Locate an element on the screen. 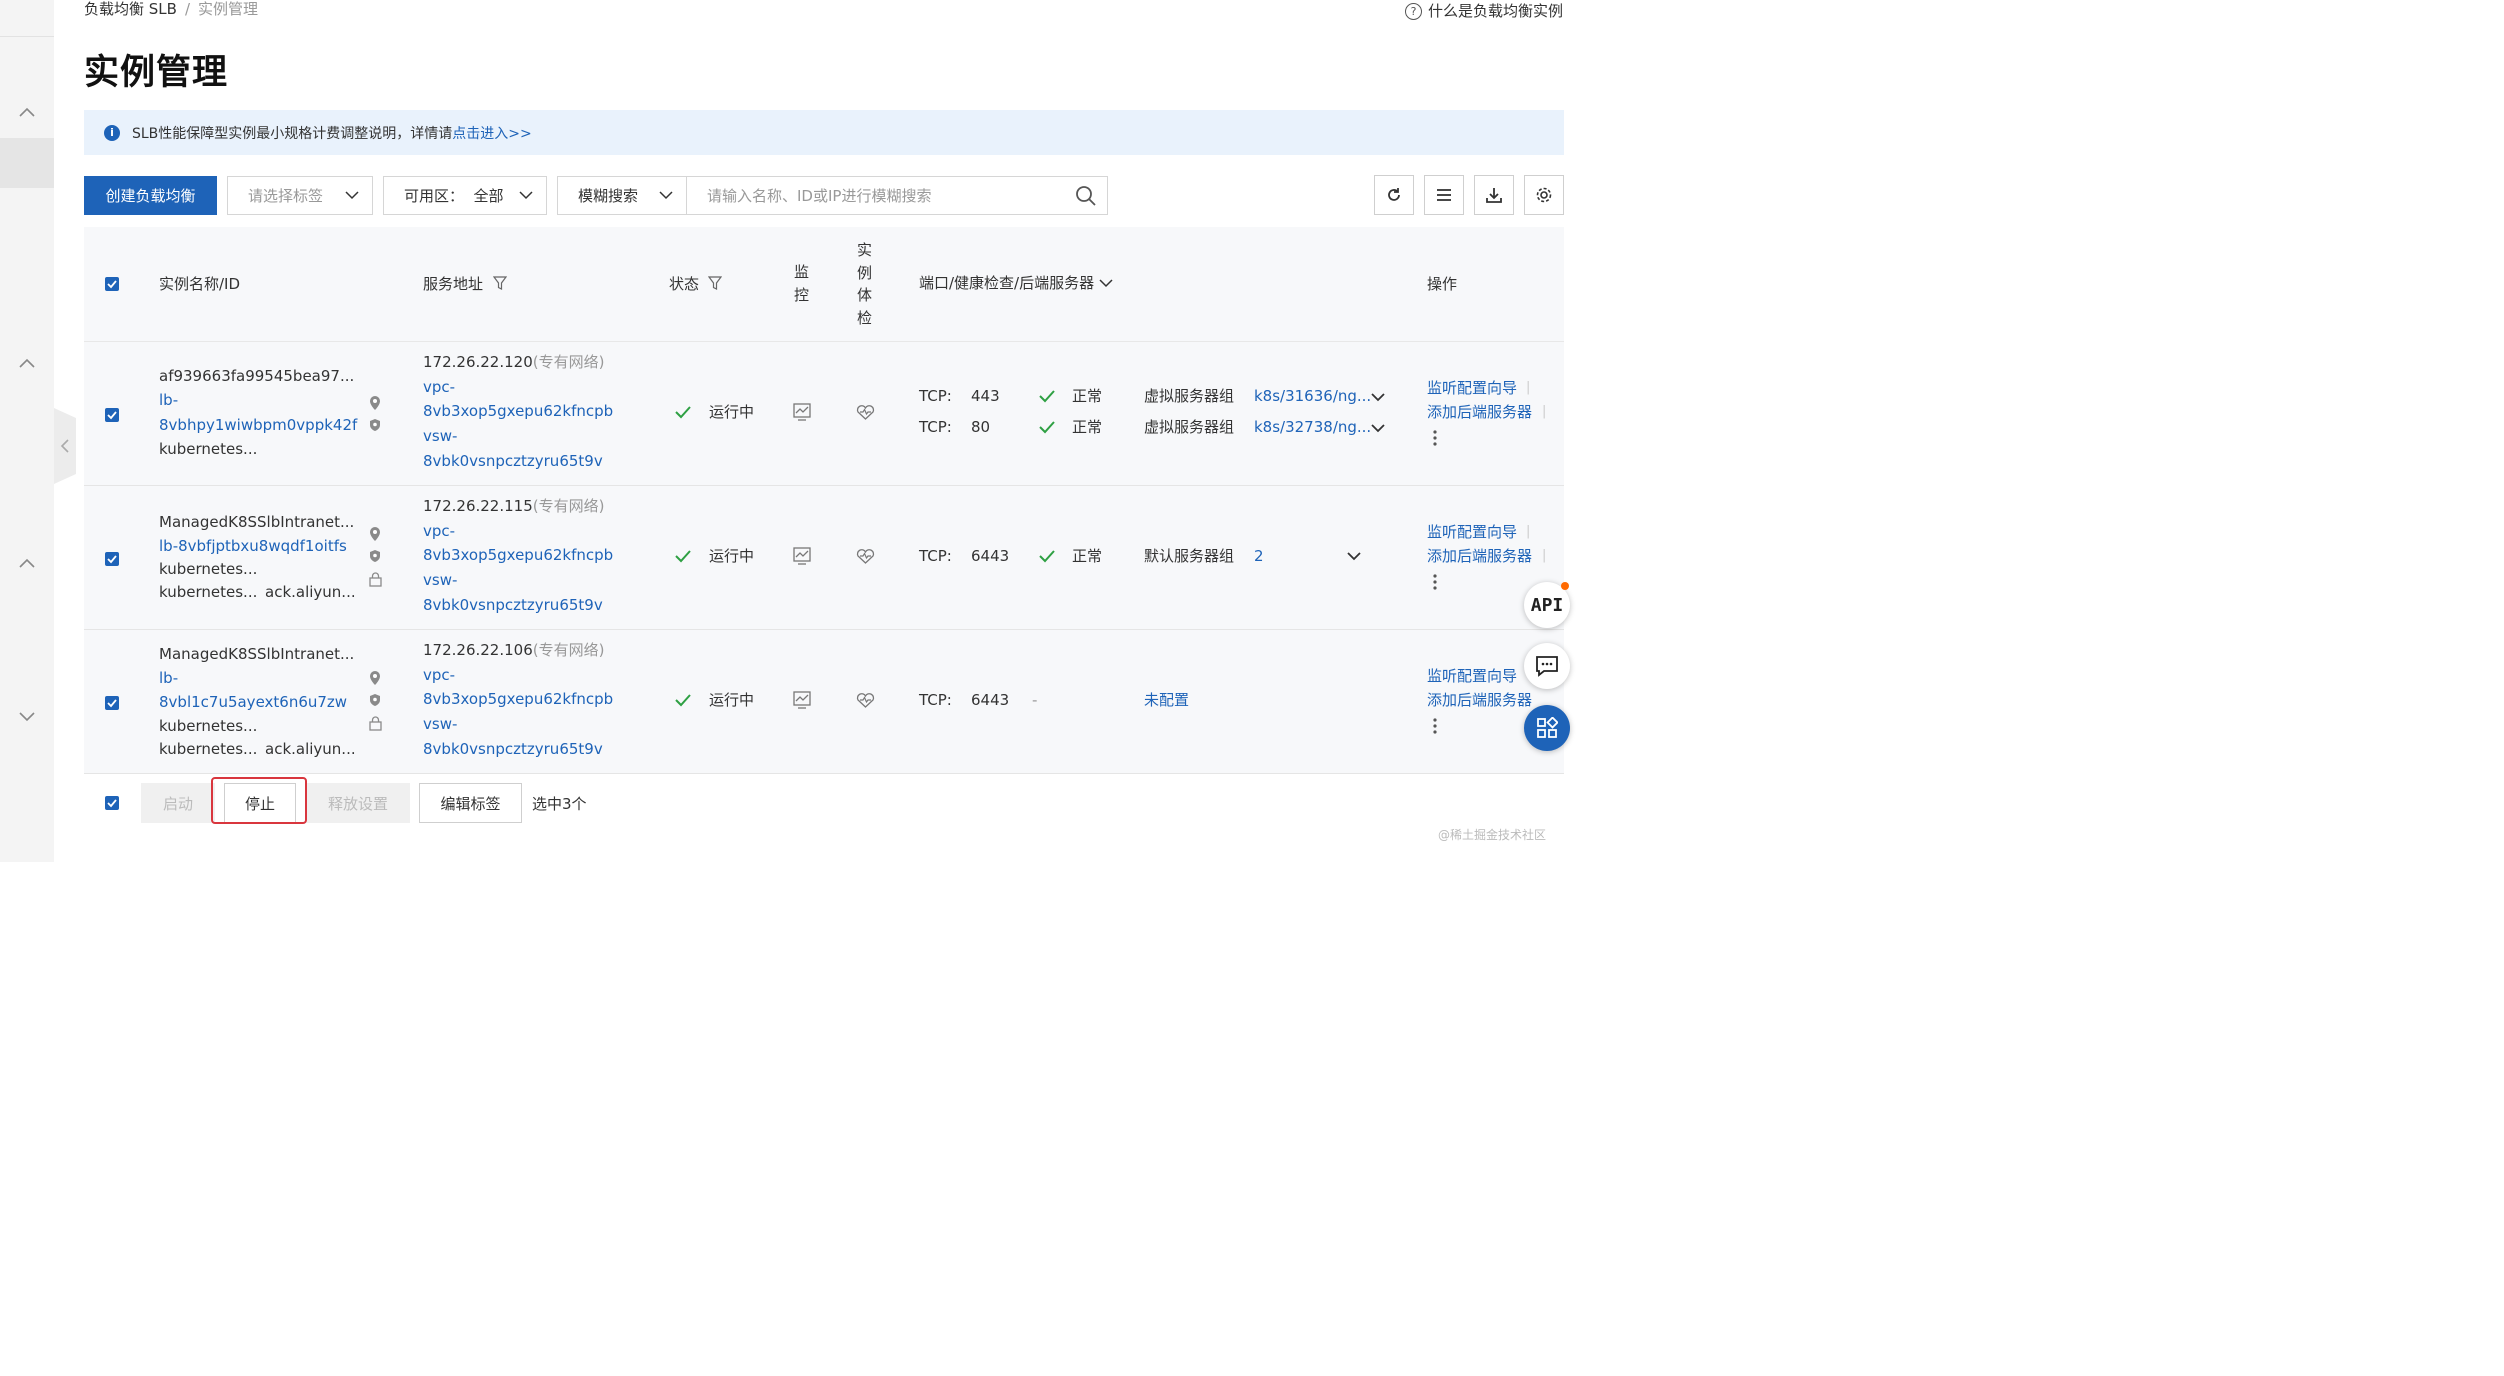 This screenshot has width=2504, height=1376. header-ops: 操作 is located at coordinates (1442, 284).